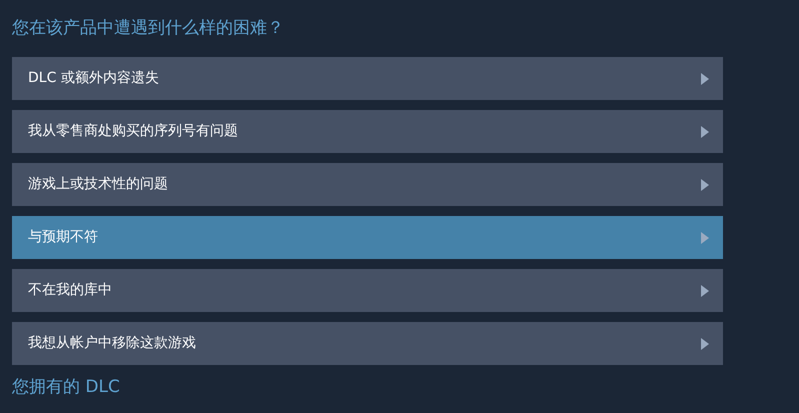 The height and width of the screenshot is (413, 799). I want to click on option-row: 与预期不符, so click(367, 237).